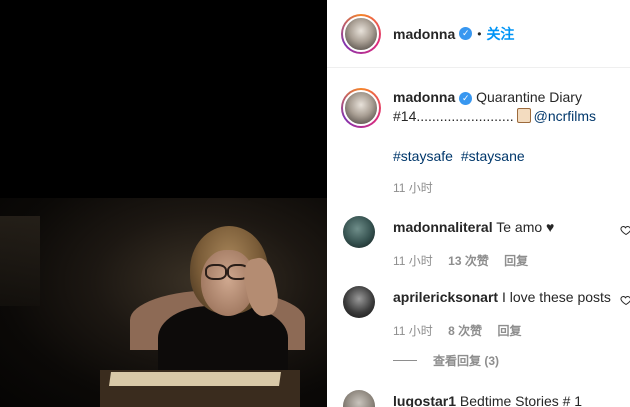 The width and height of the screenshot is (630, 407). I want to click on comment-text: Bedtime Stories # 1, so click(521, 400).